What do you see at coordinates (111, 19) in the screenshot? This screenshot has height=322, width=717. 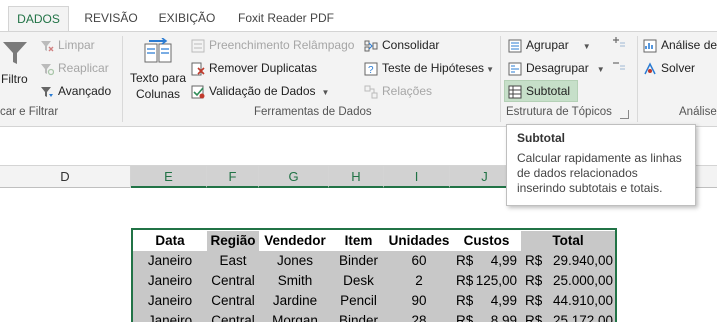 I see `tab-revisao: REVISÃO` at bounding box center [111, 19].